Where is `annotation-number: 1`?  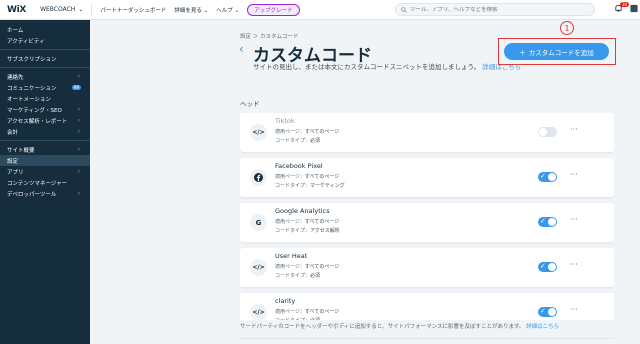 annotation-number: 1 is located at coordinates (567, 28).